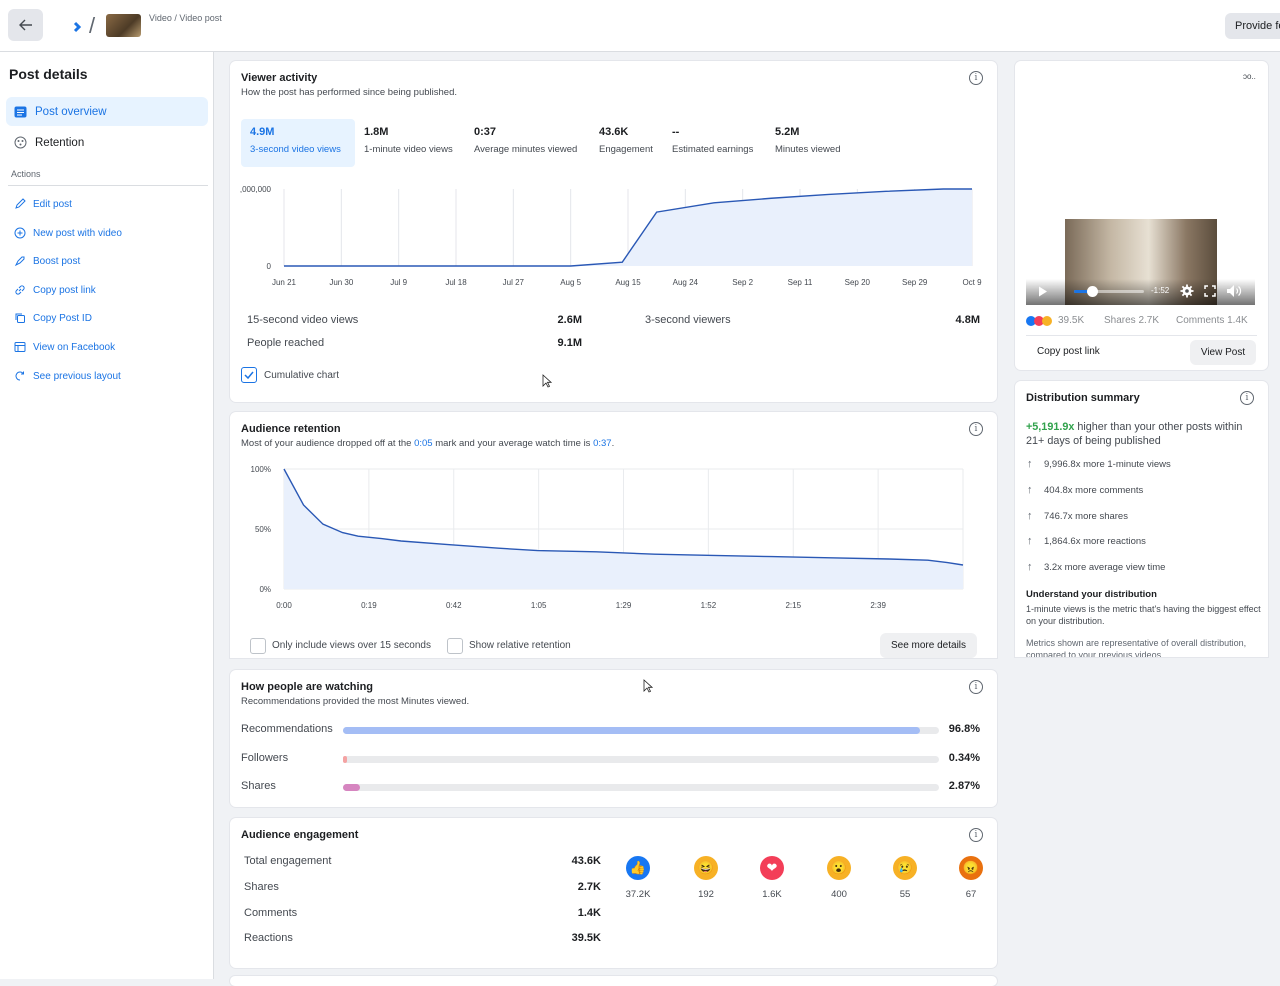 This screenshot has height=986, width=1280. What do you see at coordinates (1249, 76) in the screenshot?
I see `more-menu: ᴐo..` at bounding box center [1249, 76].